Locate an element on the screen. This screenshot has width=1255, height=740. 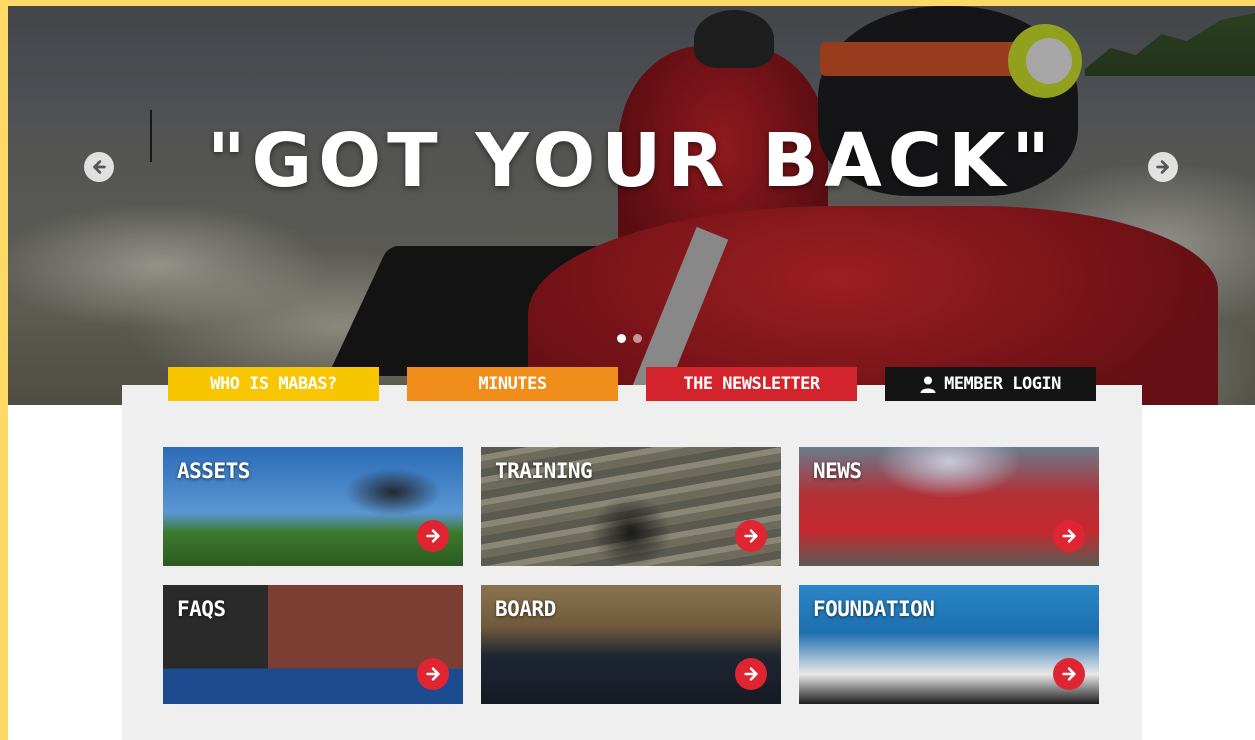
carousel-next-button is located at coordinates (1163, 167).